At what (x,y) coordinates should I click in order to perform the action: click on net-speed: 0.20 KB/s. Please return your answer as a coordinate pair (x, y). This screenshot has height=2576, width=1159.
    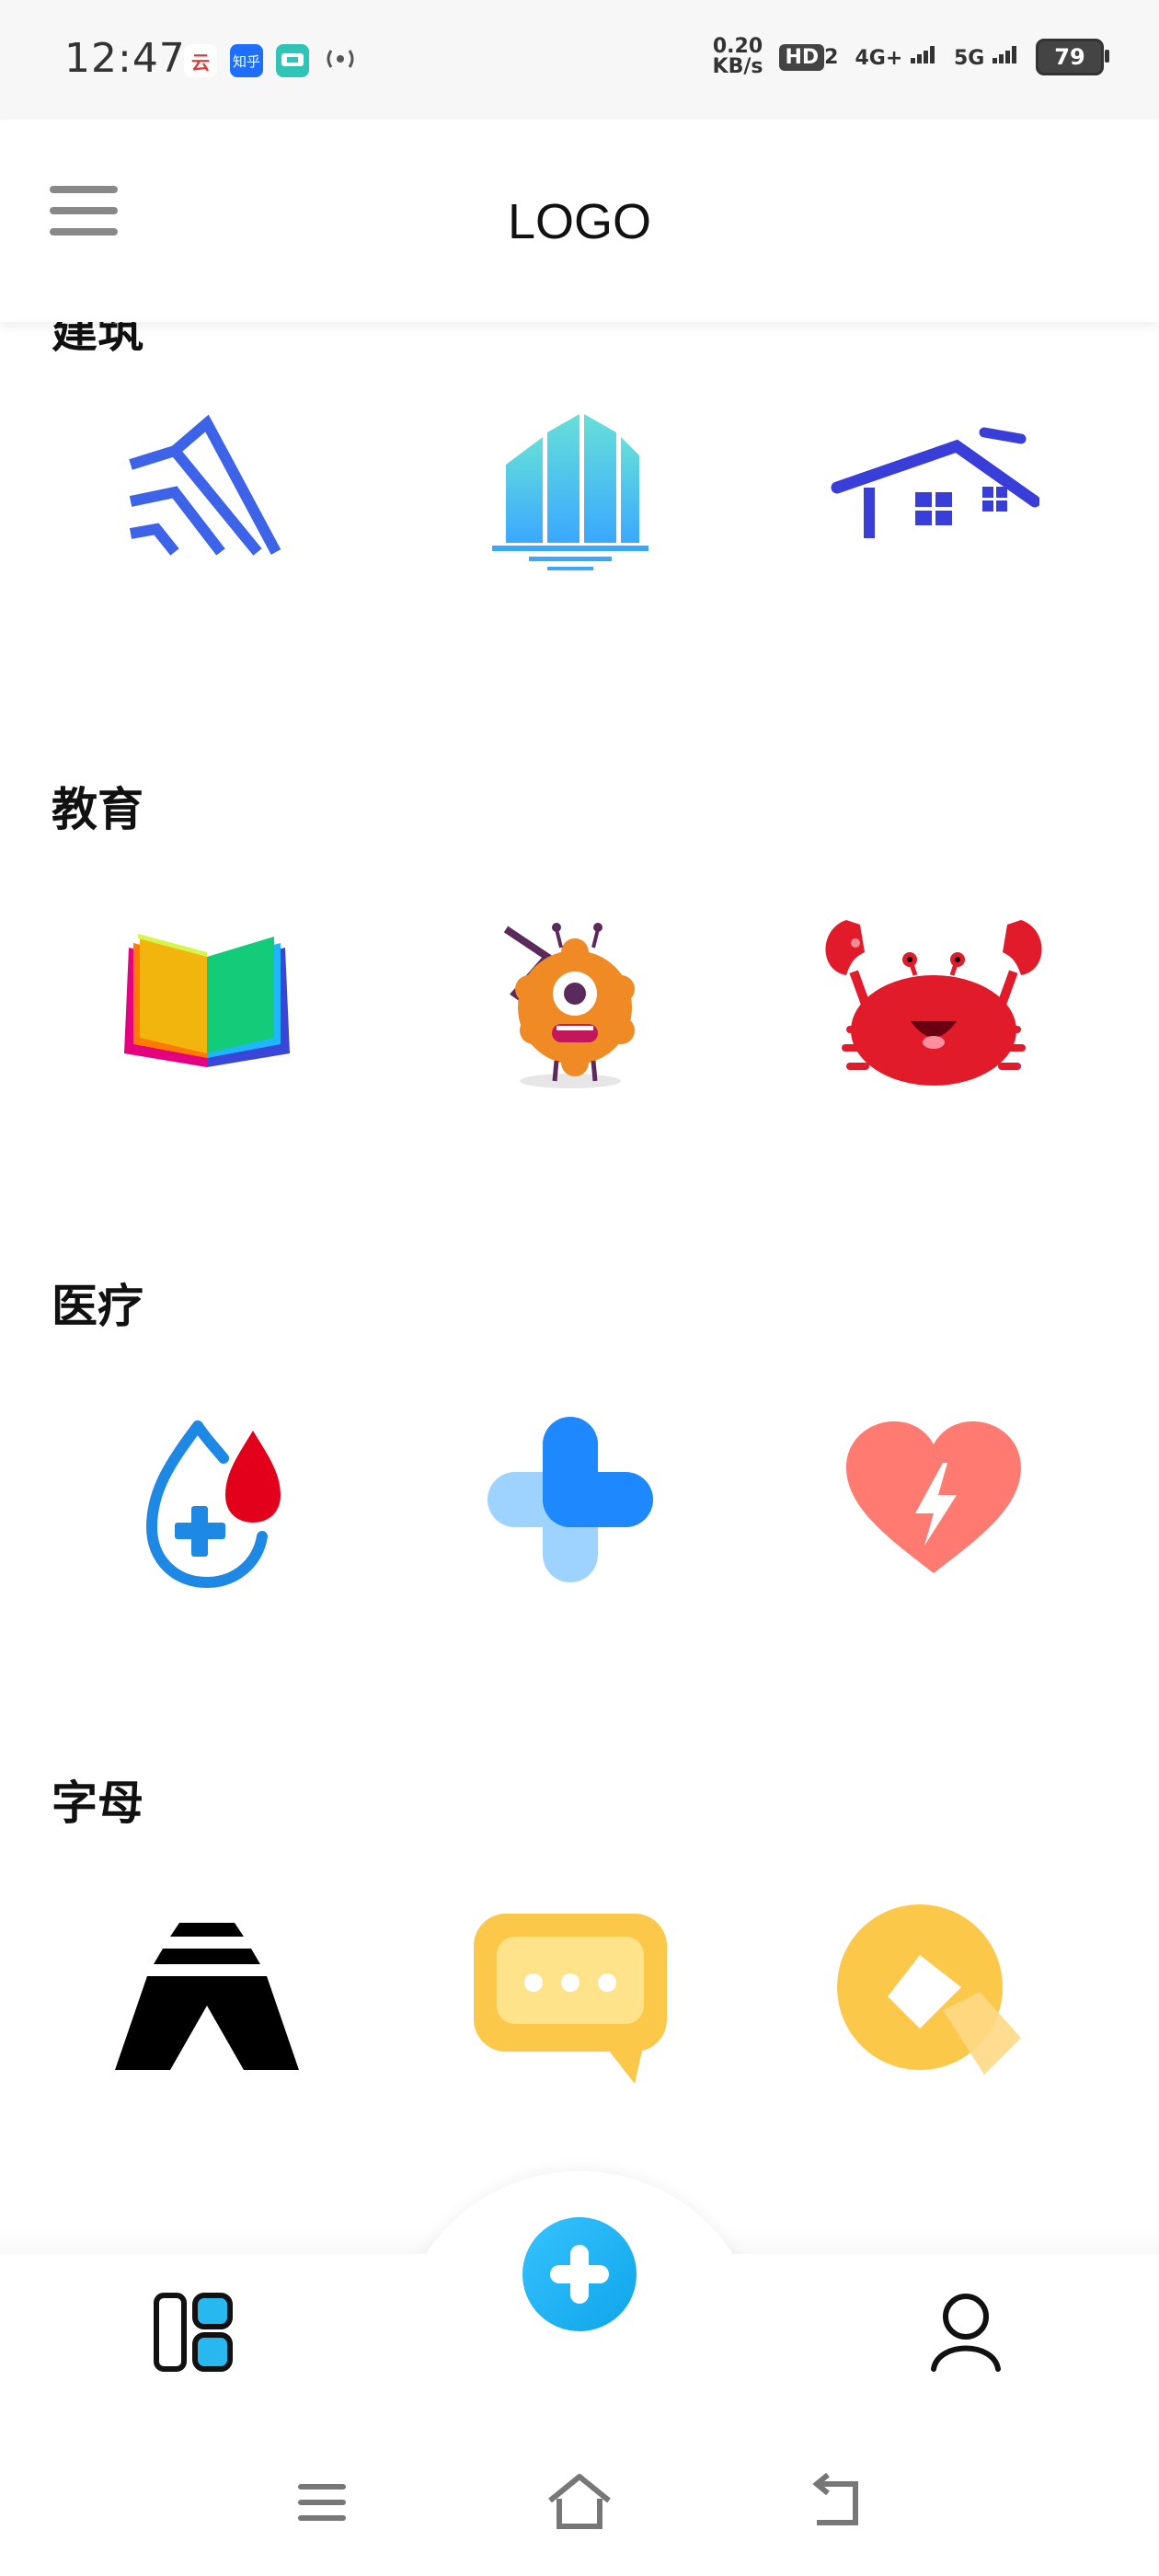
    Looking at the image, I should click on (738, 57).